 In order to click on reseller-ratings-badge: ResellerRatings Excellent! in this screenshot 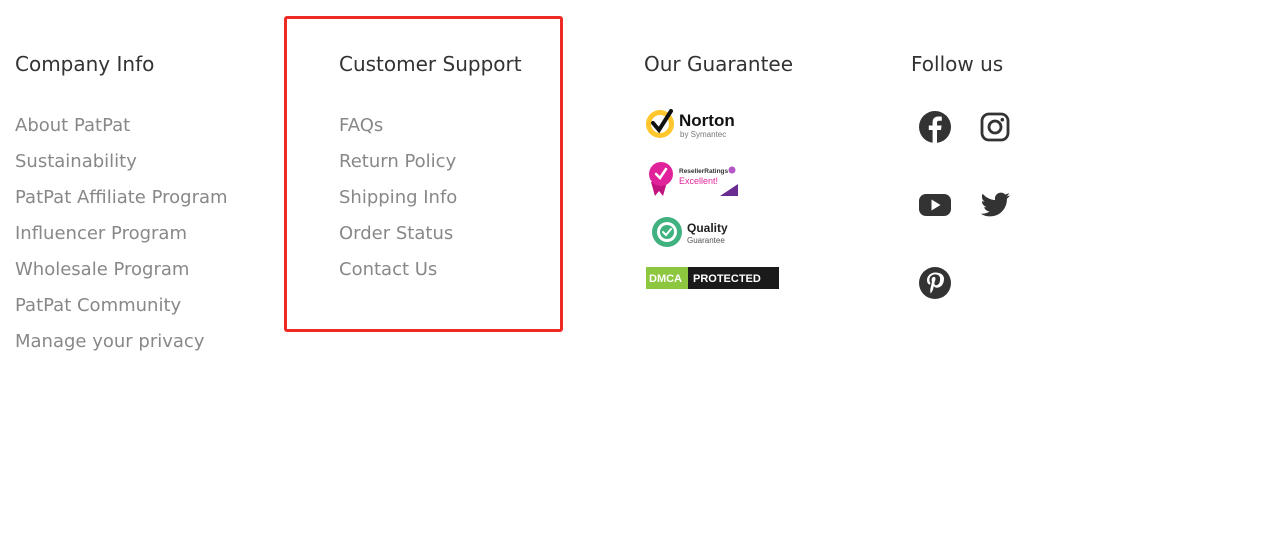, I will do `click(694, 179)`.